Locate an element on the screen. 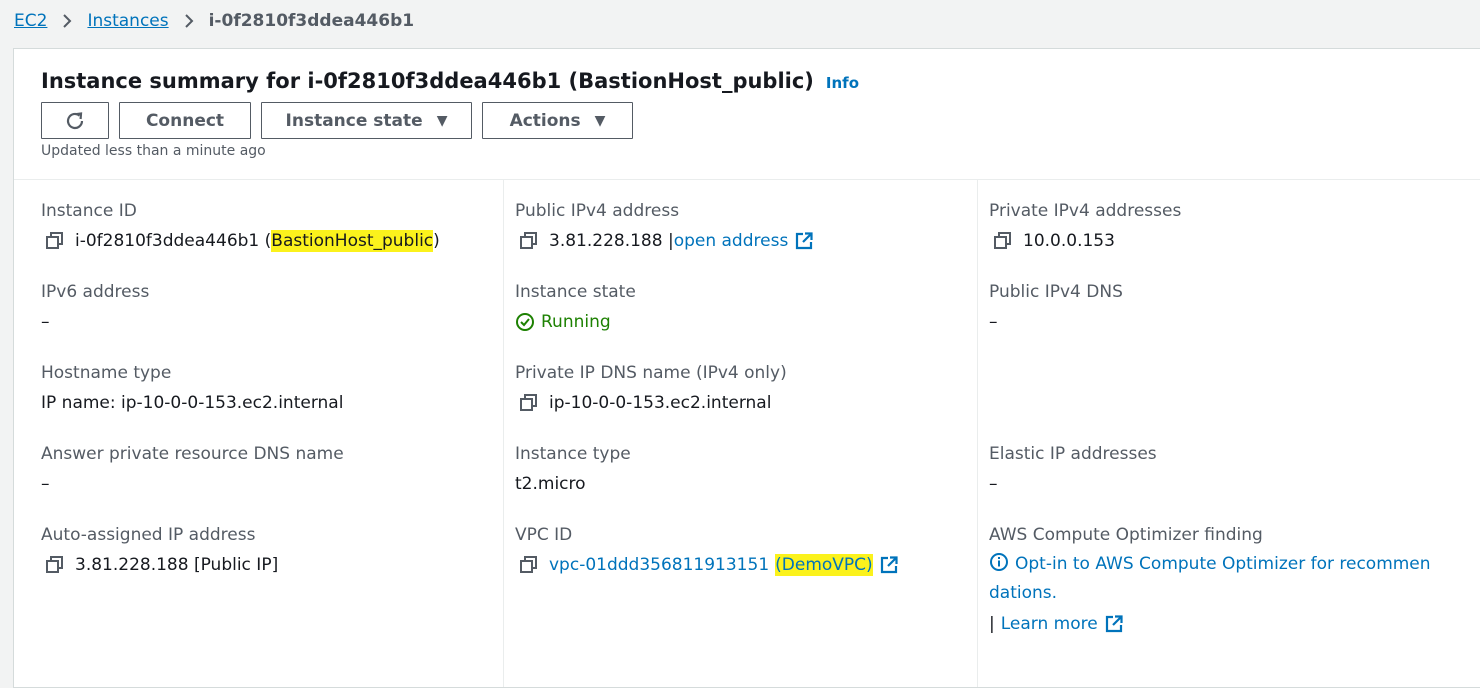 The image size is (1480, 688). answer-dns-field: Answer private resource DNS name – is located at coordinates (192, 469).